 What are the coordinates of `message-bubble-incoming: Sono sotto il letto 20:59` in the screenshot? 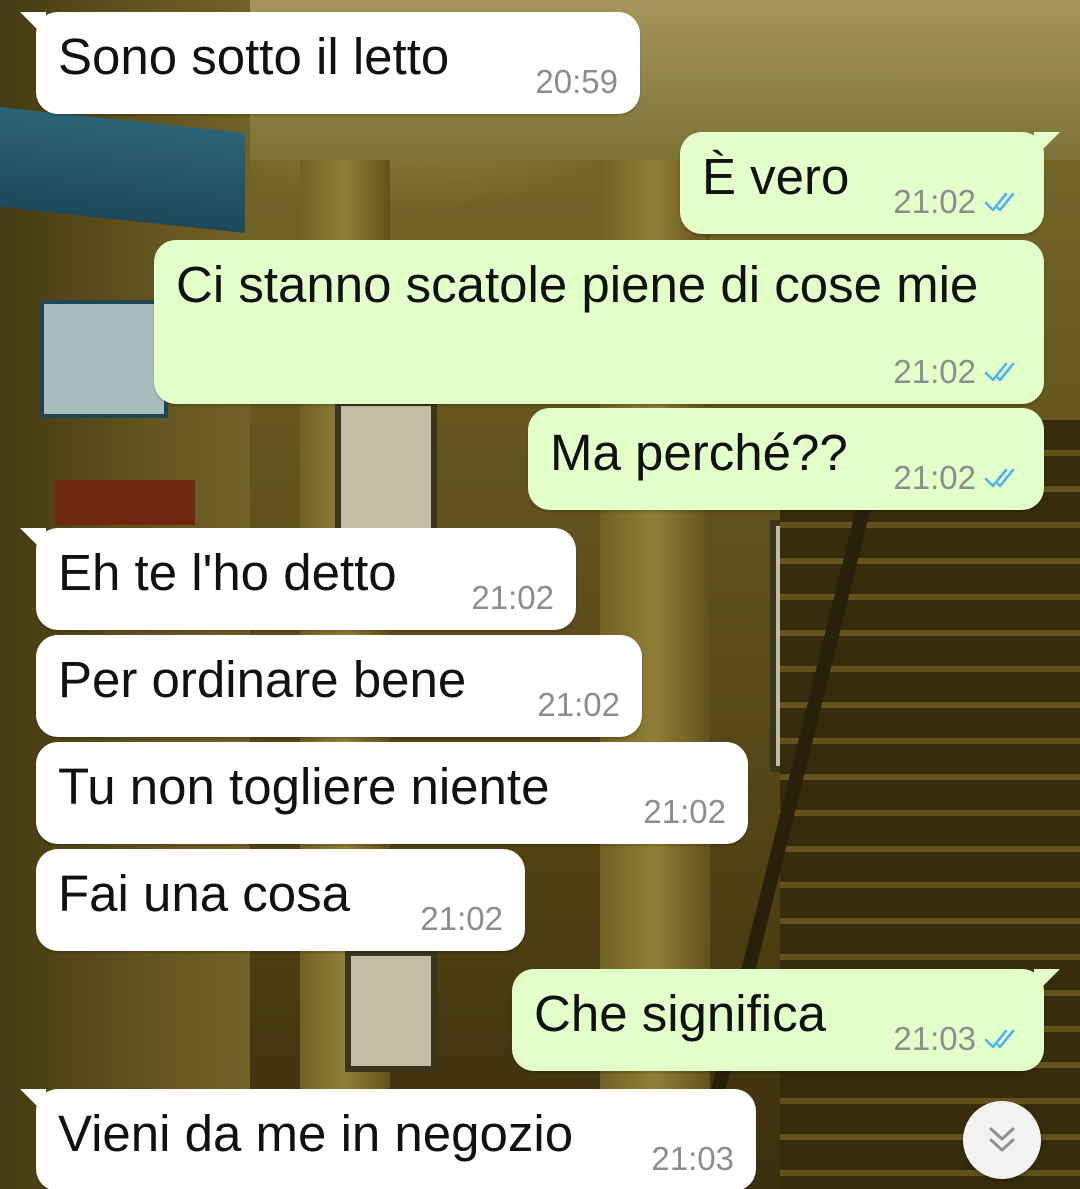 It's located at (330, 63).